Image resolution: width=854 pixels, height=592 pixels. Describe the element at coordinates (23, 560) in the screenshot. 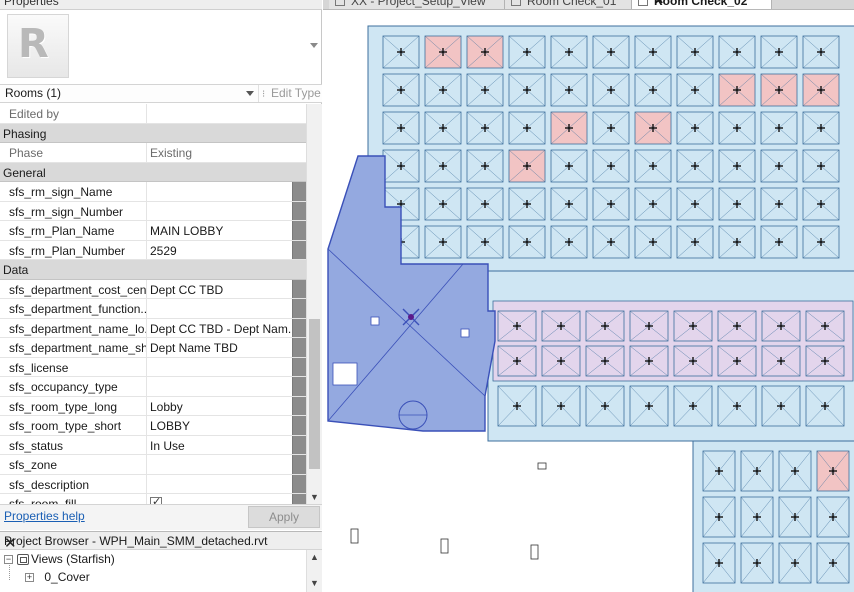

I see `views-icon` at that location.